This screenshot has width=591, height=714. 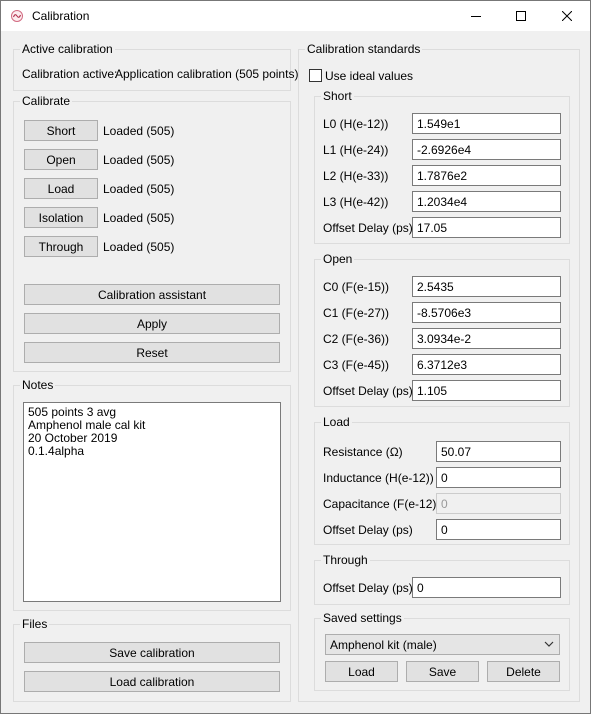 I want to click on open-status: Loaded (505), so click(x=139, y=160).